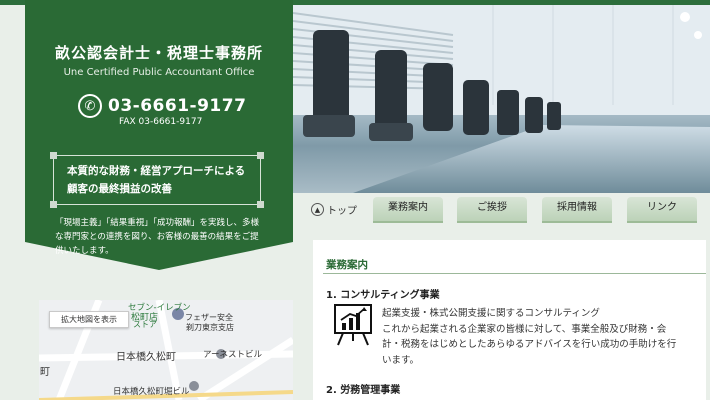  What do you see at coordinates (342, 211) in the screenshot?
I see `nav-home-label: トップ` at bounding box center [342, 211].